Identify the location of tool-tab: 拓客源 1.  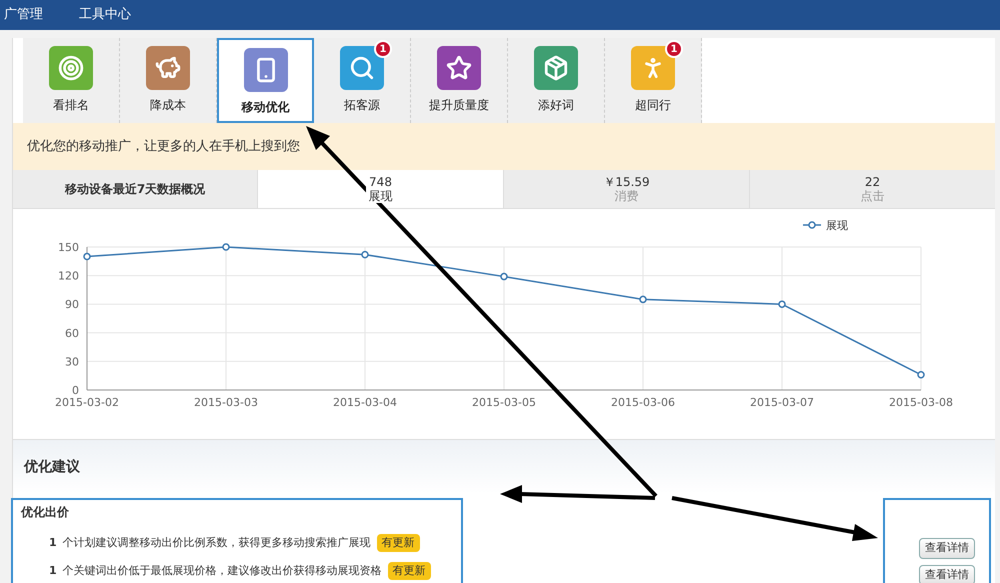
(362, 80).